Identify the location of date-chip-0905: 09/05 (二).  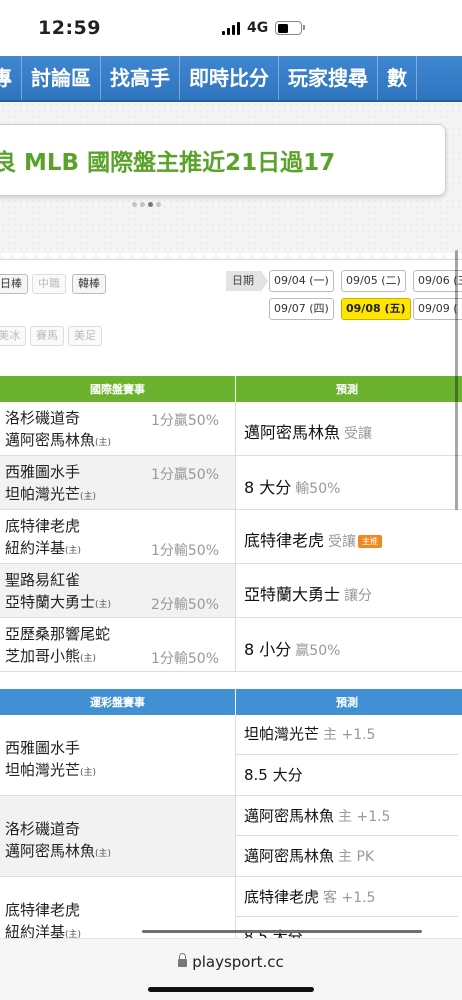
(373, 281).